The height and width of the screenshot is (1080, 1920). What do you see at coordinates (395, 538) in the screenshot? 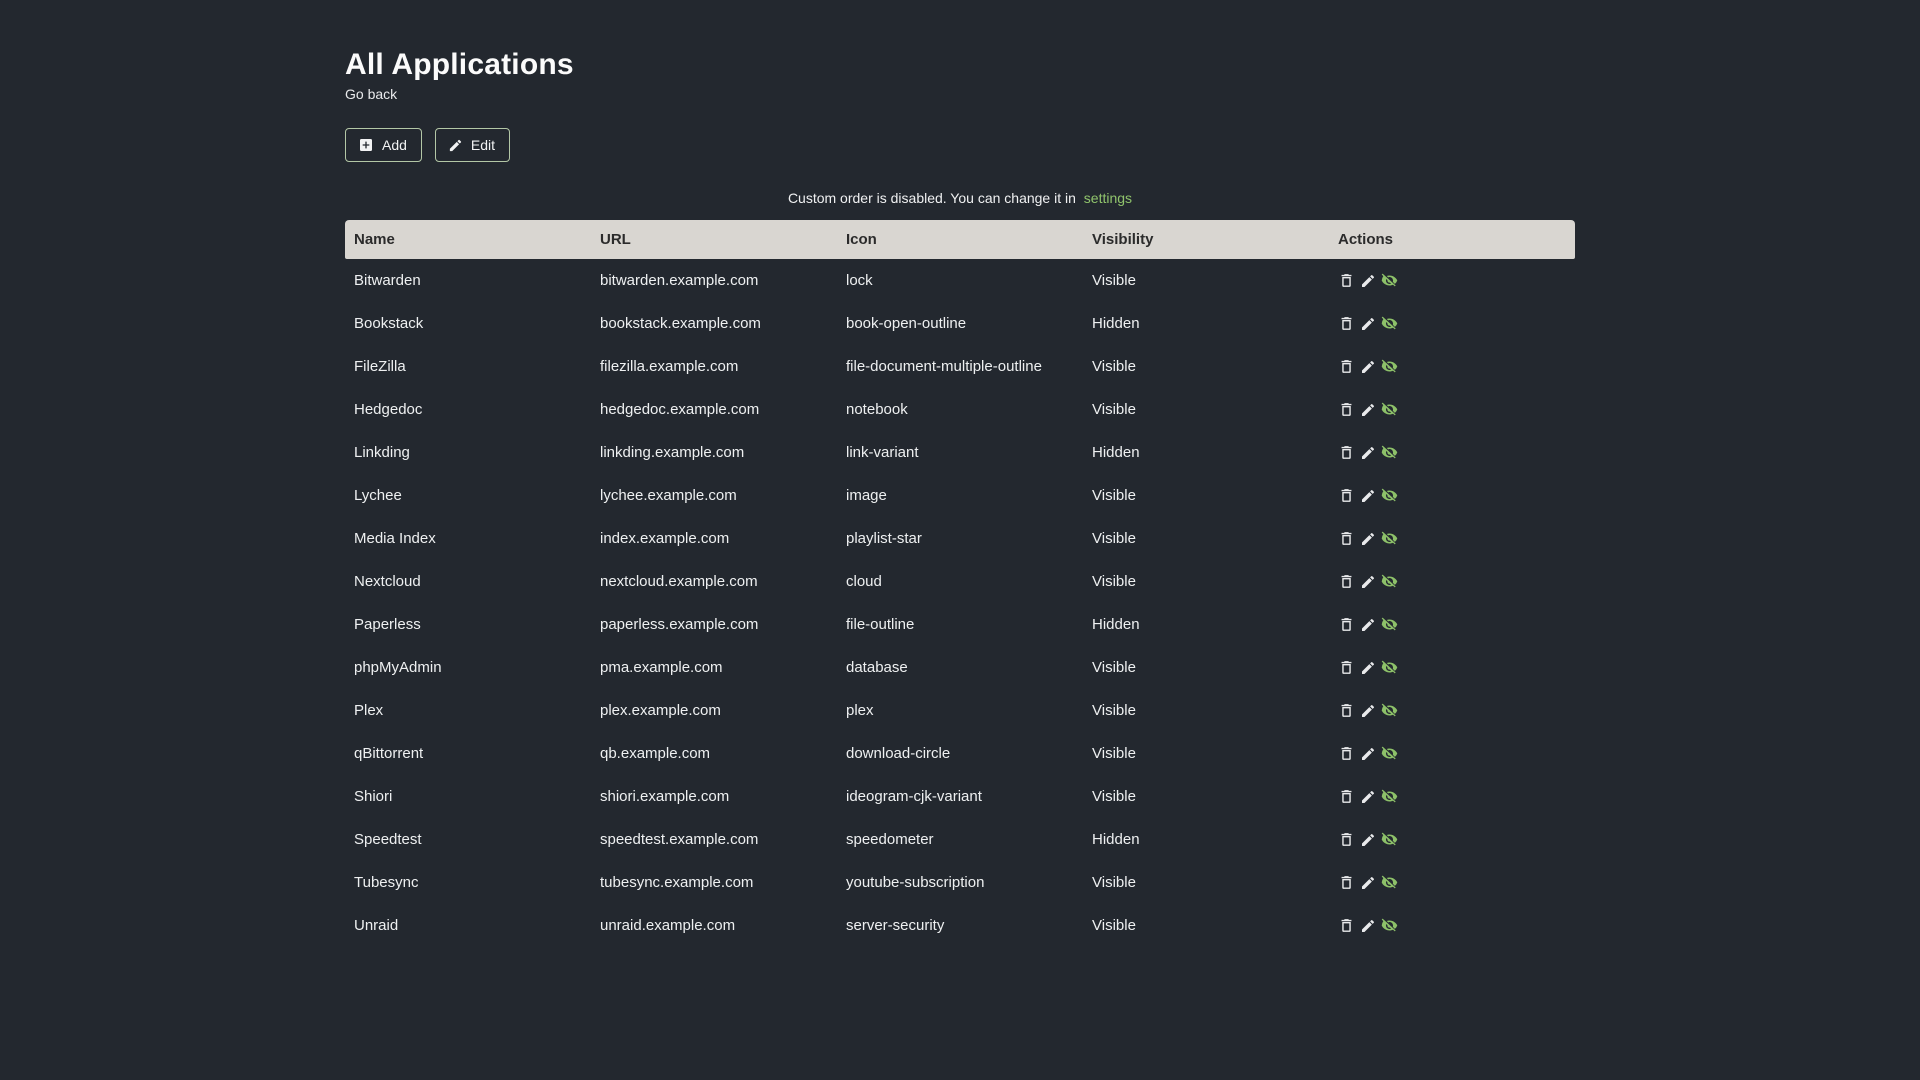
I see `cell-name: Media Index` at bounding box center [395, 538].